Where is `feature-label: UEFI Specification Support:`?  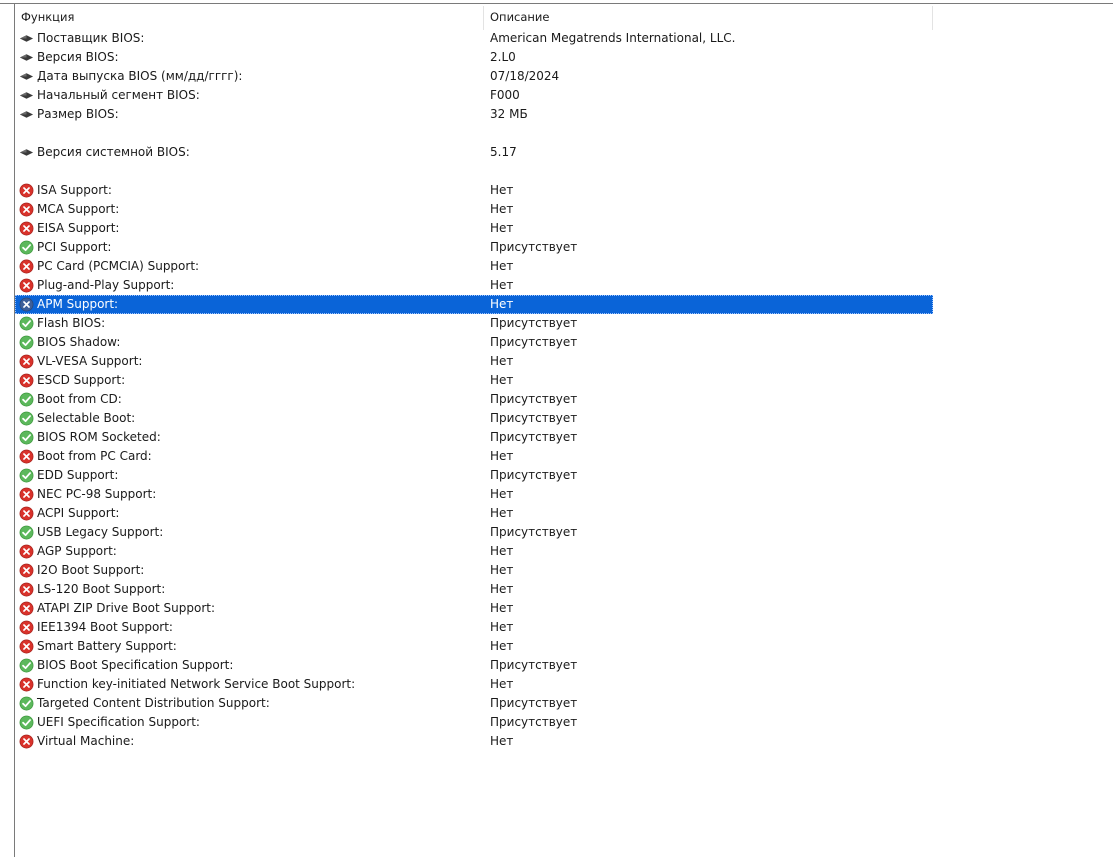 feature-label: UEFI Specification Support: is located at coordinates (118, 722).